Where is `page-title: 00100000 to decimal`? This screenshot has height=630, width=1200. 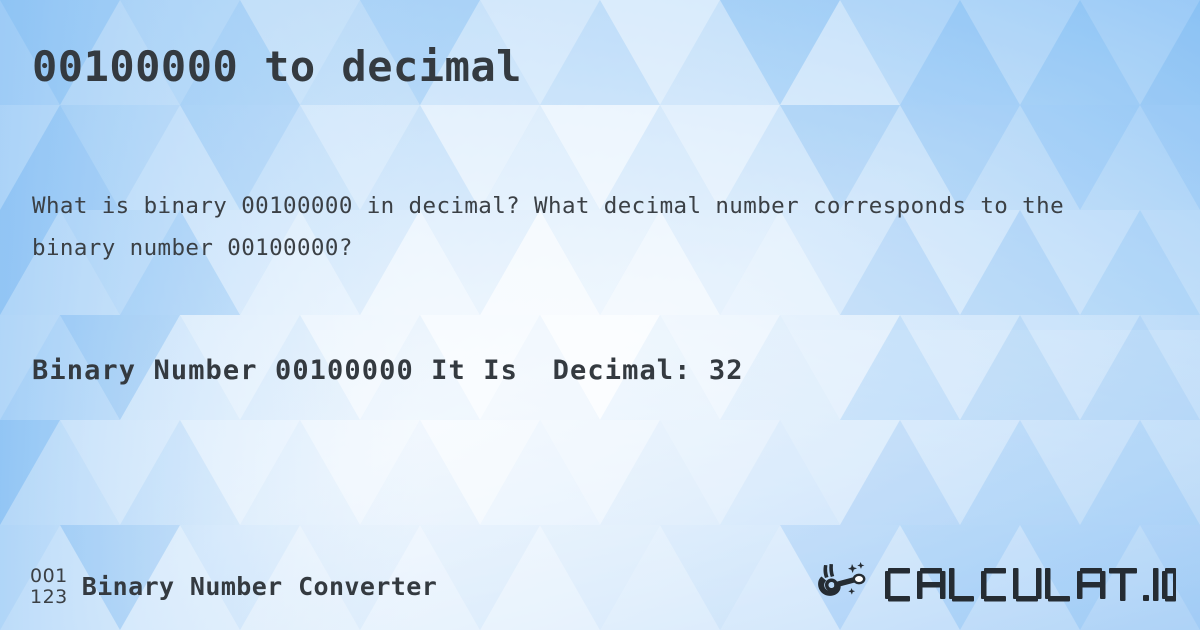 page-title: 00100000 to decimal is located at coordinates (277, 66).